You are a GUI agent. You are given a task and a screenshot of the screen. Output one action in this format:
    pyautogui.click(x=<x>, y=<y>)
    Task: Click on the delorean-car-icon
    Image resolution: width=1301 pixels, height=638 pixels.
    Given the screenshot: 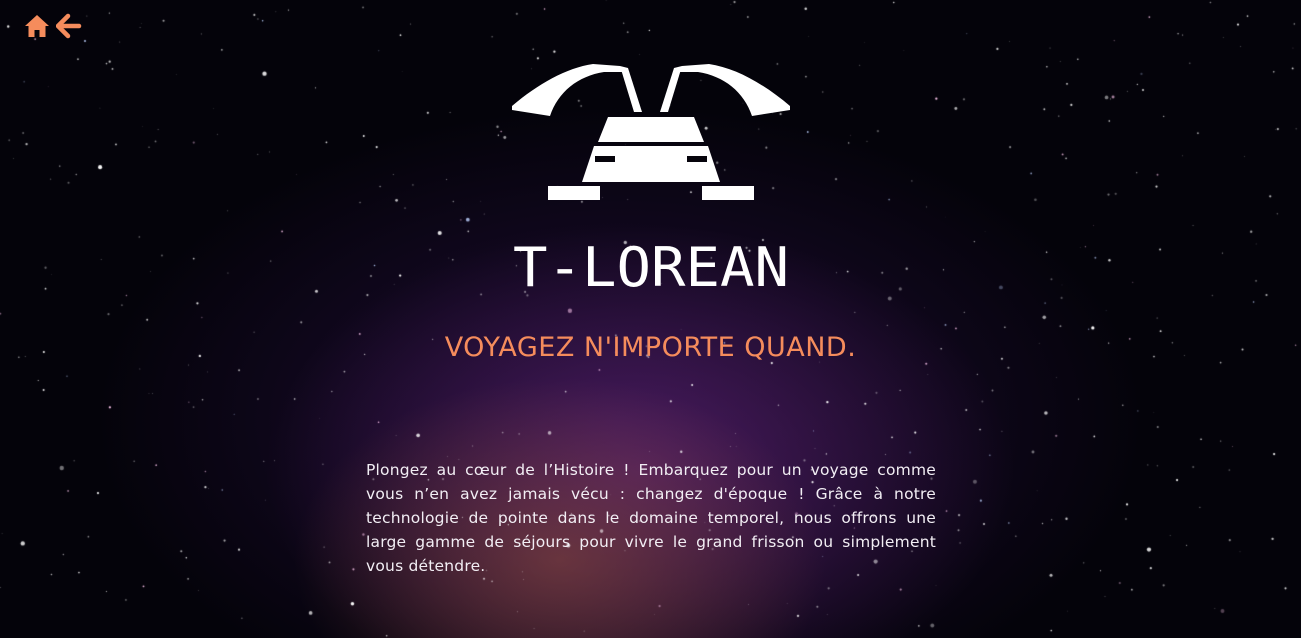 What is the action you would take?
    pyautogui.click(x=651, y=132)
    